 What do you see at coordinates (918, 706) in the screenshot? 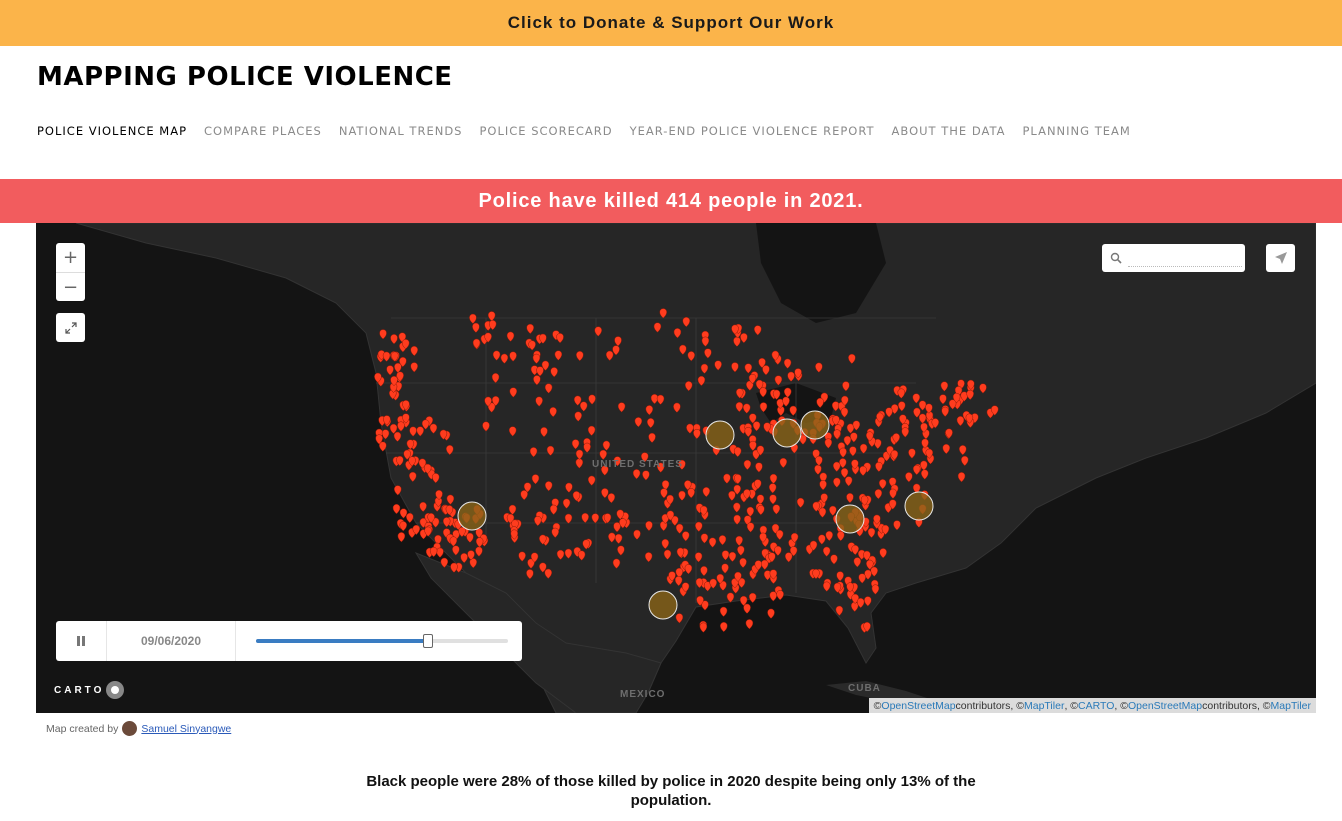
I see `attribution-link-osm: OpenStreetMap` at bounding box center [918, 706].